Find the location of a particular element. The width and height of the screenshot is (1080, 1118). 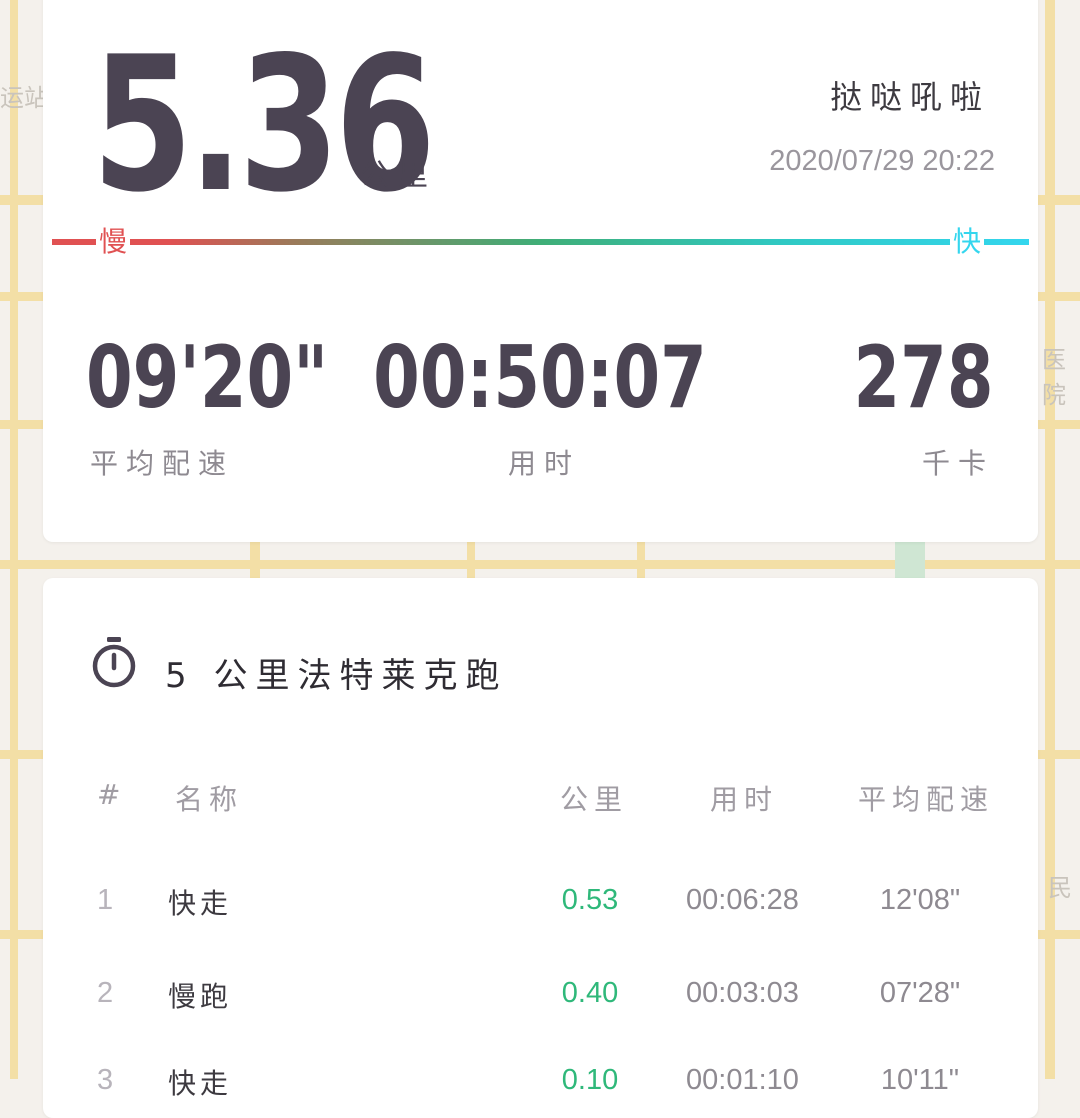

header-name: 名称 is located at coordinates (209, 799).